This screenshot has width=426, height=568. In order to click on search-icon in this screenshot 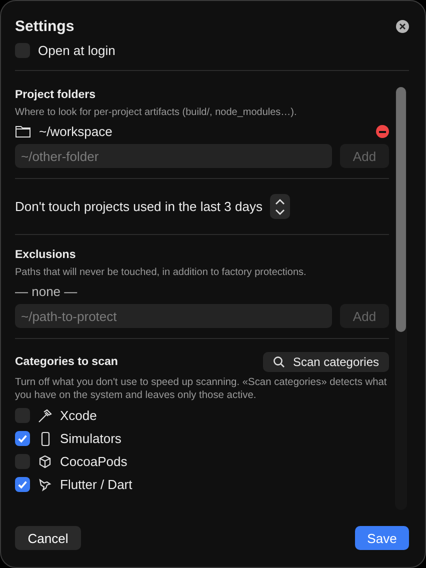, I will do `click(278, 362)`.